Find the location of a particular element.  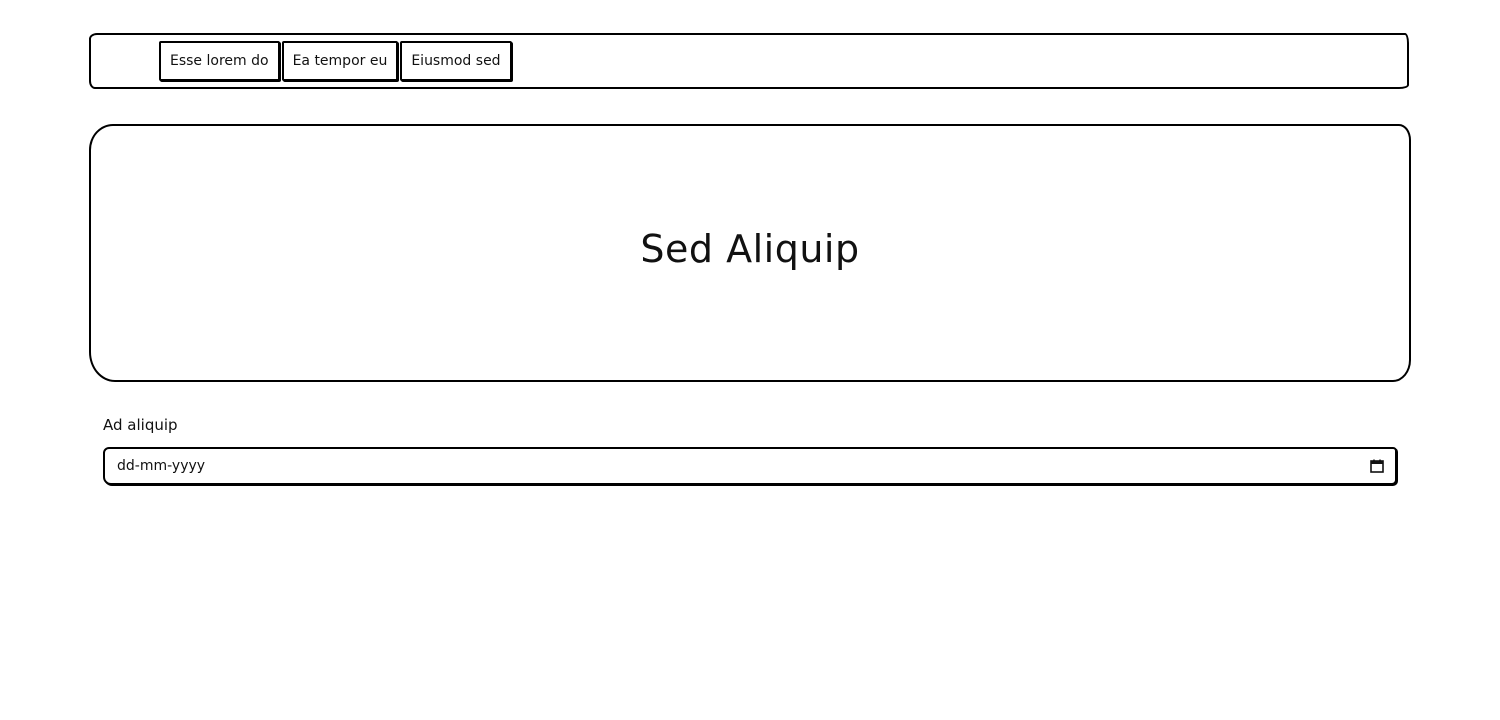

calendar-icon is located at coordinates (1377, 466).